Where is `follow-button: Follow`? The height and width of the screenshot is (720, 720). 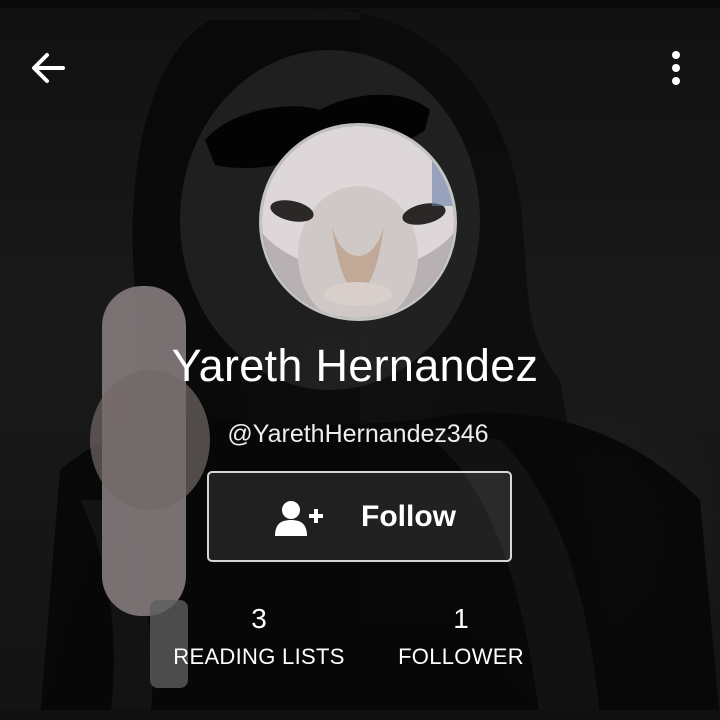
follow-button: Follow is located at coordinates (359, 516).